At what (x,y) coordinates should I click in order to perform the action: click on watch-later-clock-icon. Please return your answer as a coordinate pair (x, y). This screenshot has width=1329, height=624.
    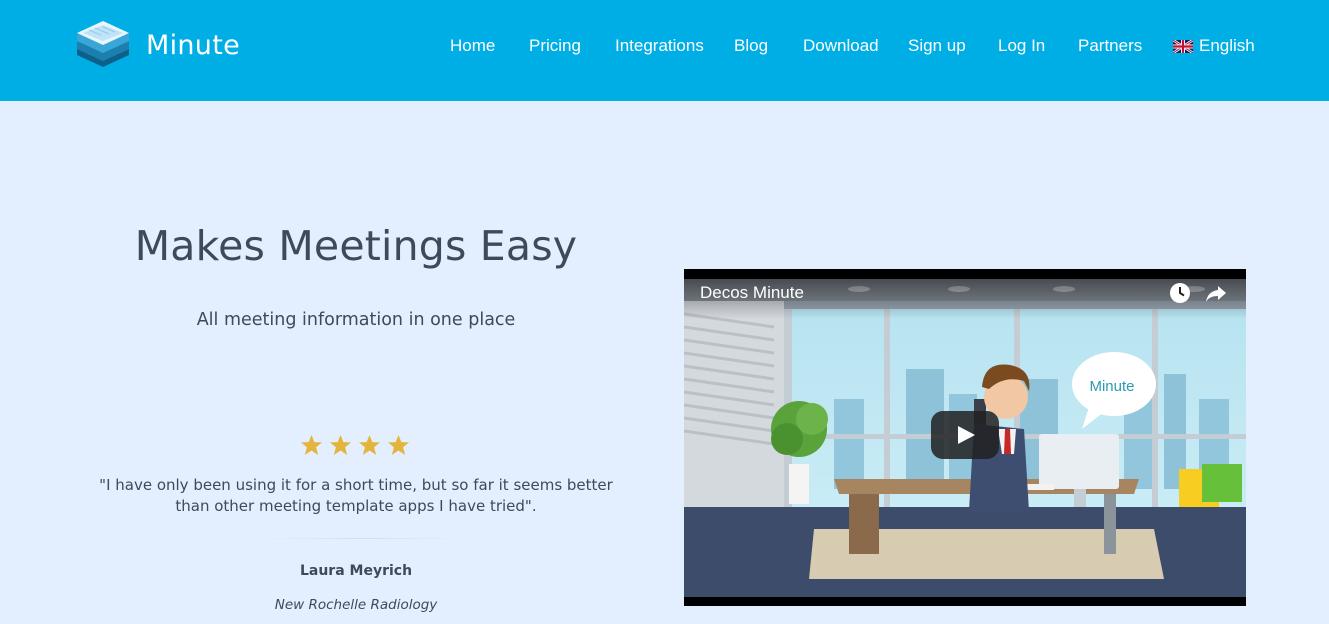
    Looking at the image, I should click on (1180, 293).